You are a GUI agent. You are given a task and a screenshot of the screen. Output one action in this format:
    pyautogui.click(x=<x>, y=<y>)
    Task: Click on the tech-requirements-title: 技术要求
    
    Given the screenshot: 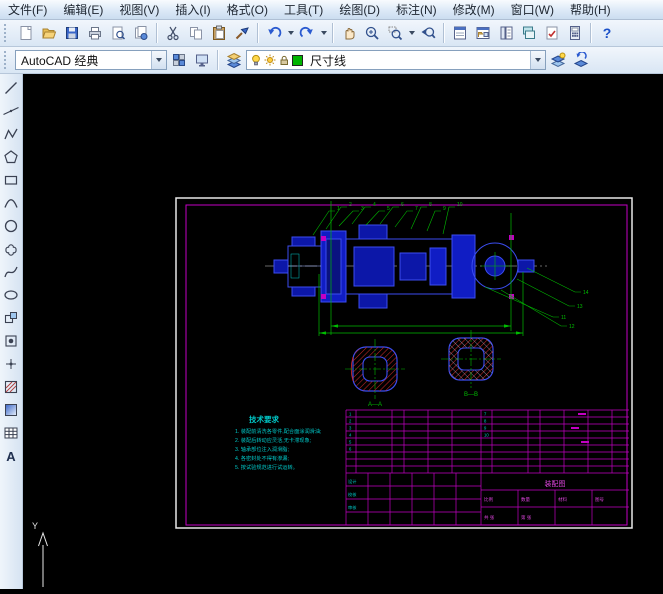 What is the action you would take?
    pyautogui.click(x=264, y=419)
    